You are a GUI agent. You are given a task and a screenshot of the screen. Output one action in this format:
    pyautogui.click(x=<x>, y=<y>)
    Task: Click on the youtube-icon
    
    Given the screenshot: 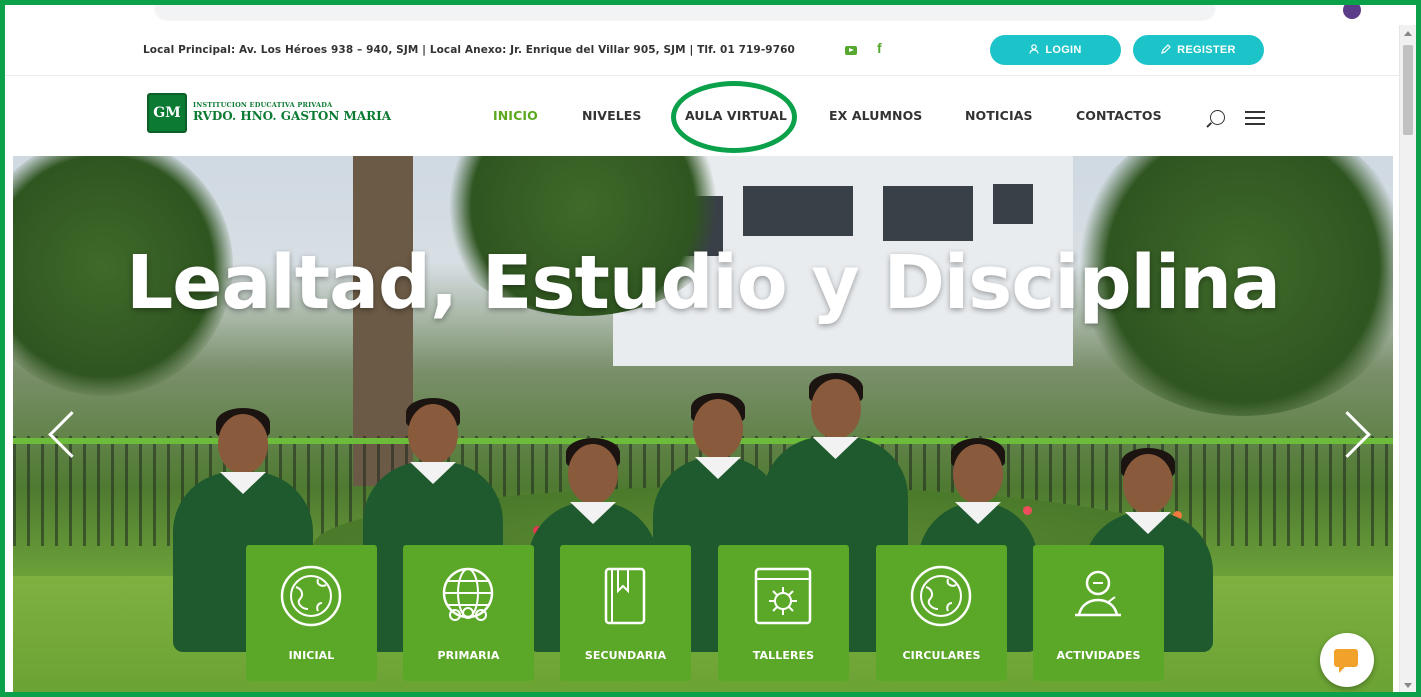 What is the action you would take?
    pyautogui.click(x=851, y=50)
    